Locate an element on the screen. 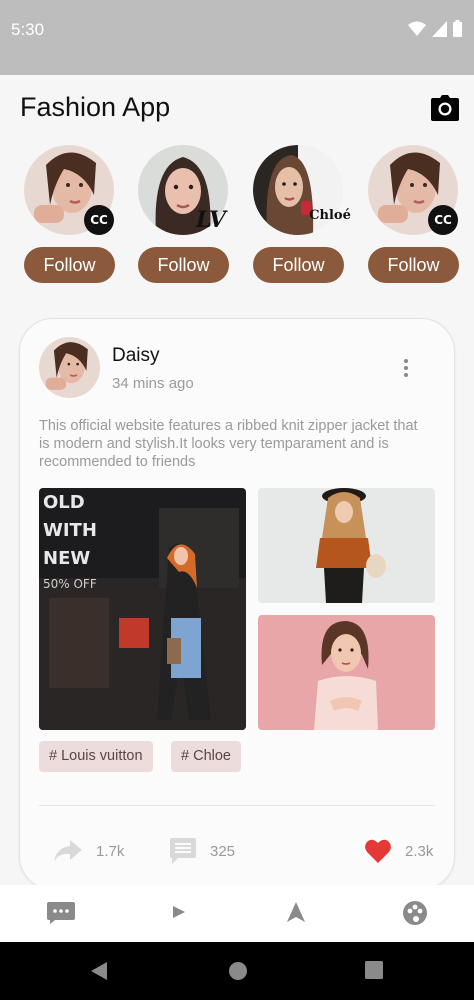 This screenshot has width=474, height=1000. back-icon is located at coordinates (99, 971).